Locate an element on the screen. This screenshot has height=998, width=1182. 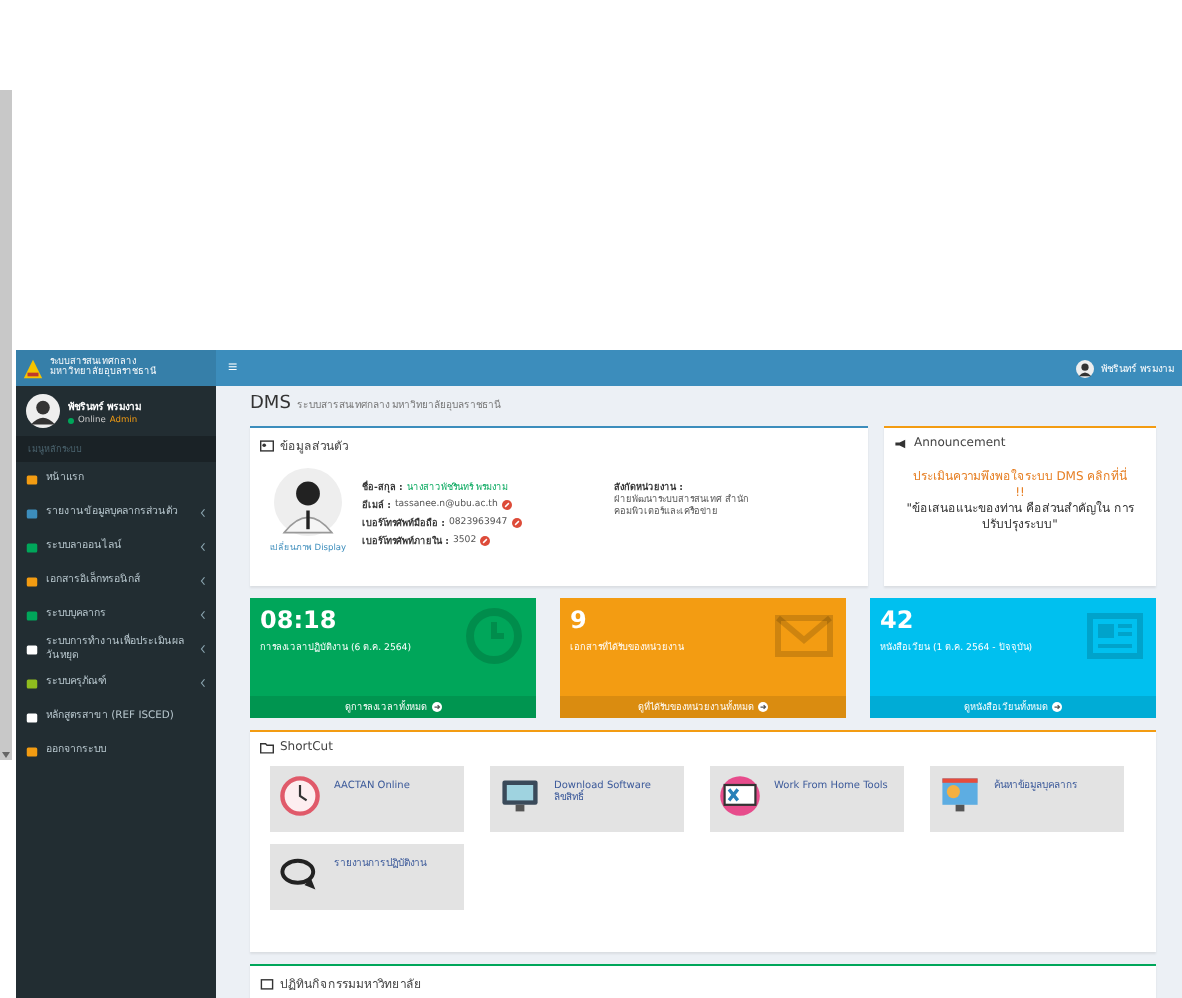
page-title: DMS is located at coordinates (270, 404).